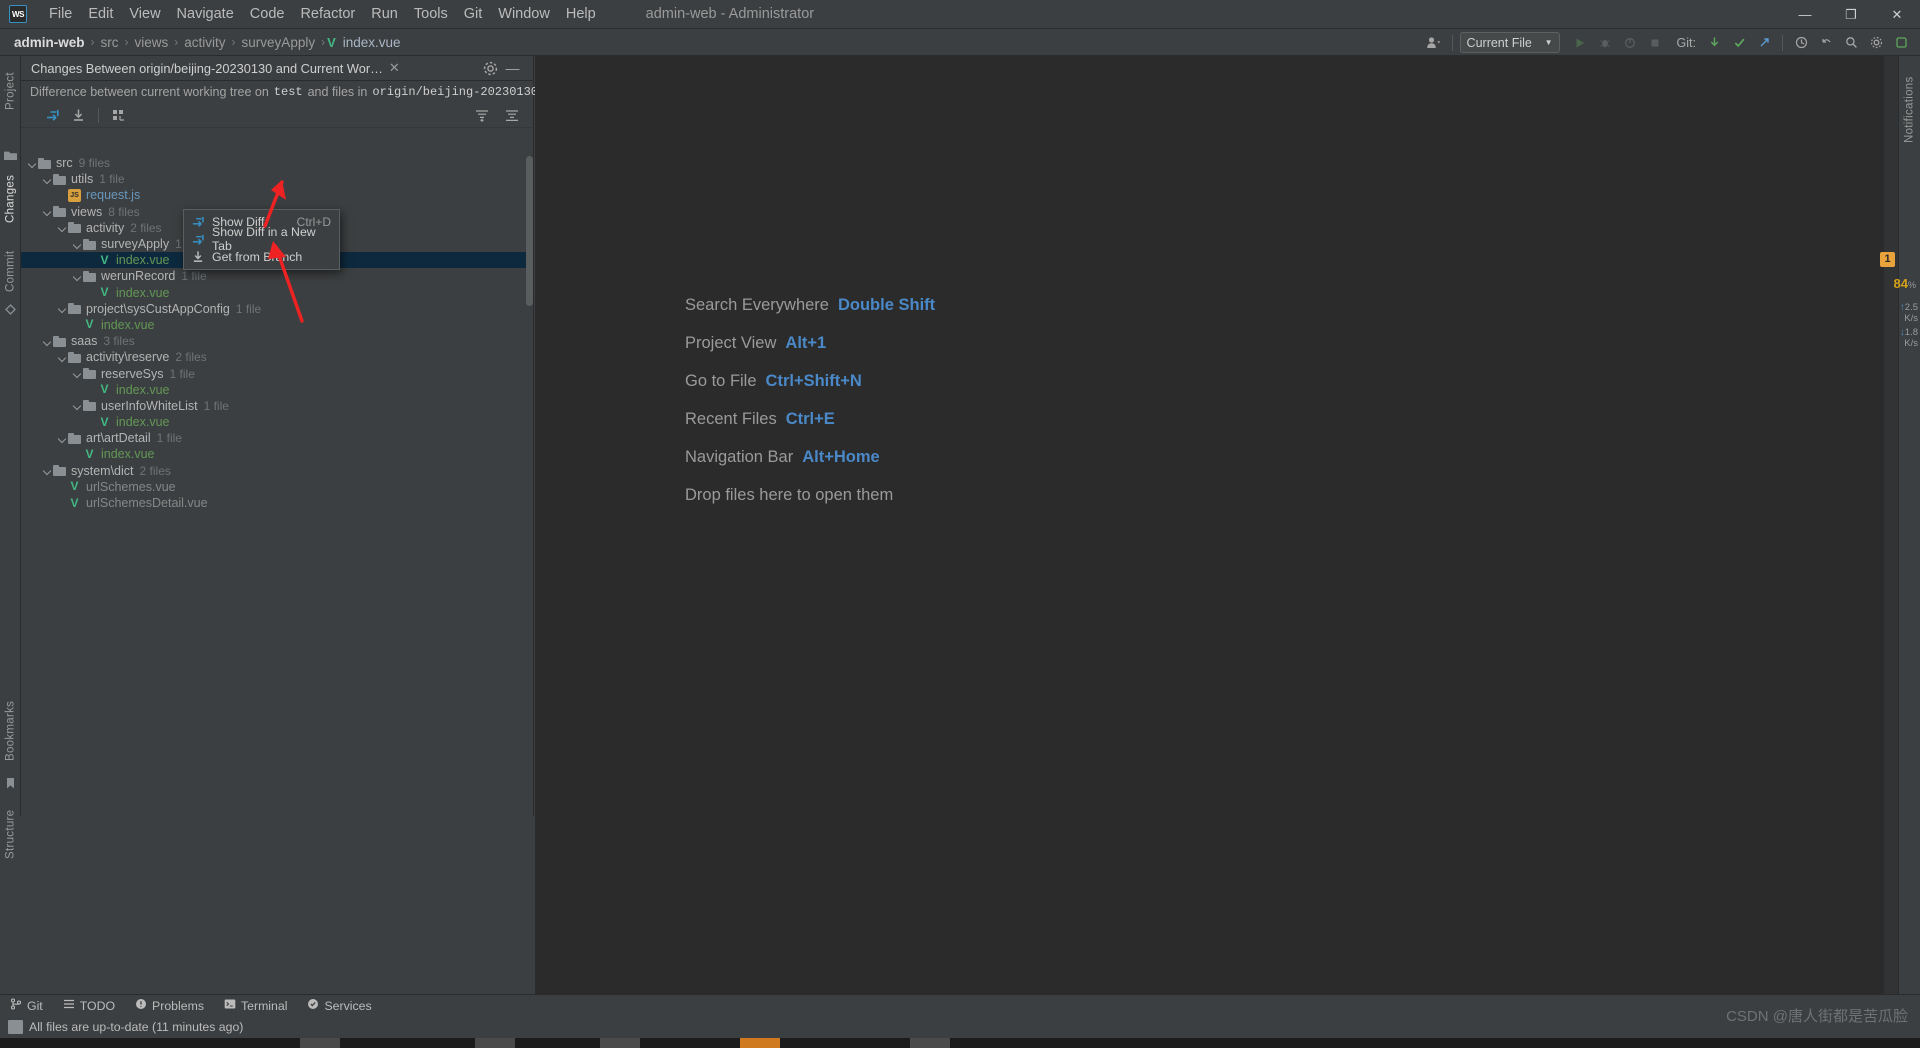  Describe the element at coordinates (119, 115) in the screenshot. I see `group-by-icon` at that location.